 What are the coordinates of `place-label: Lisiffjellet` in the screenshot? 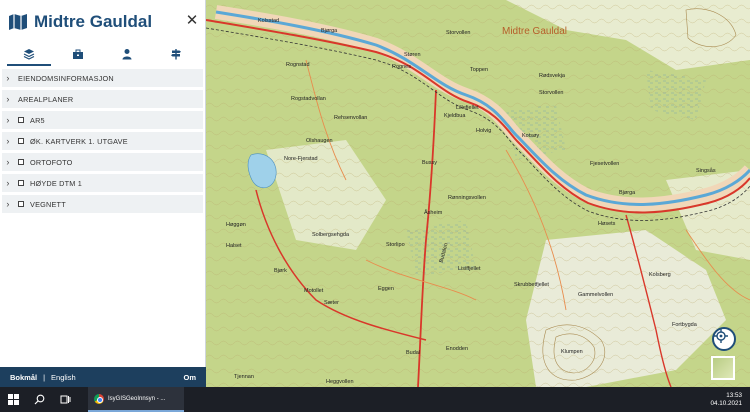 It's located at (469, 269).